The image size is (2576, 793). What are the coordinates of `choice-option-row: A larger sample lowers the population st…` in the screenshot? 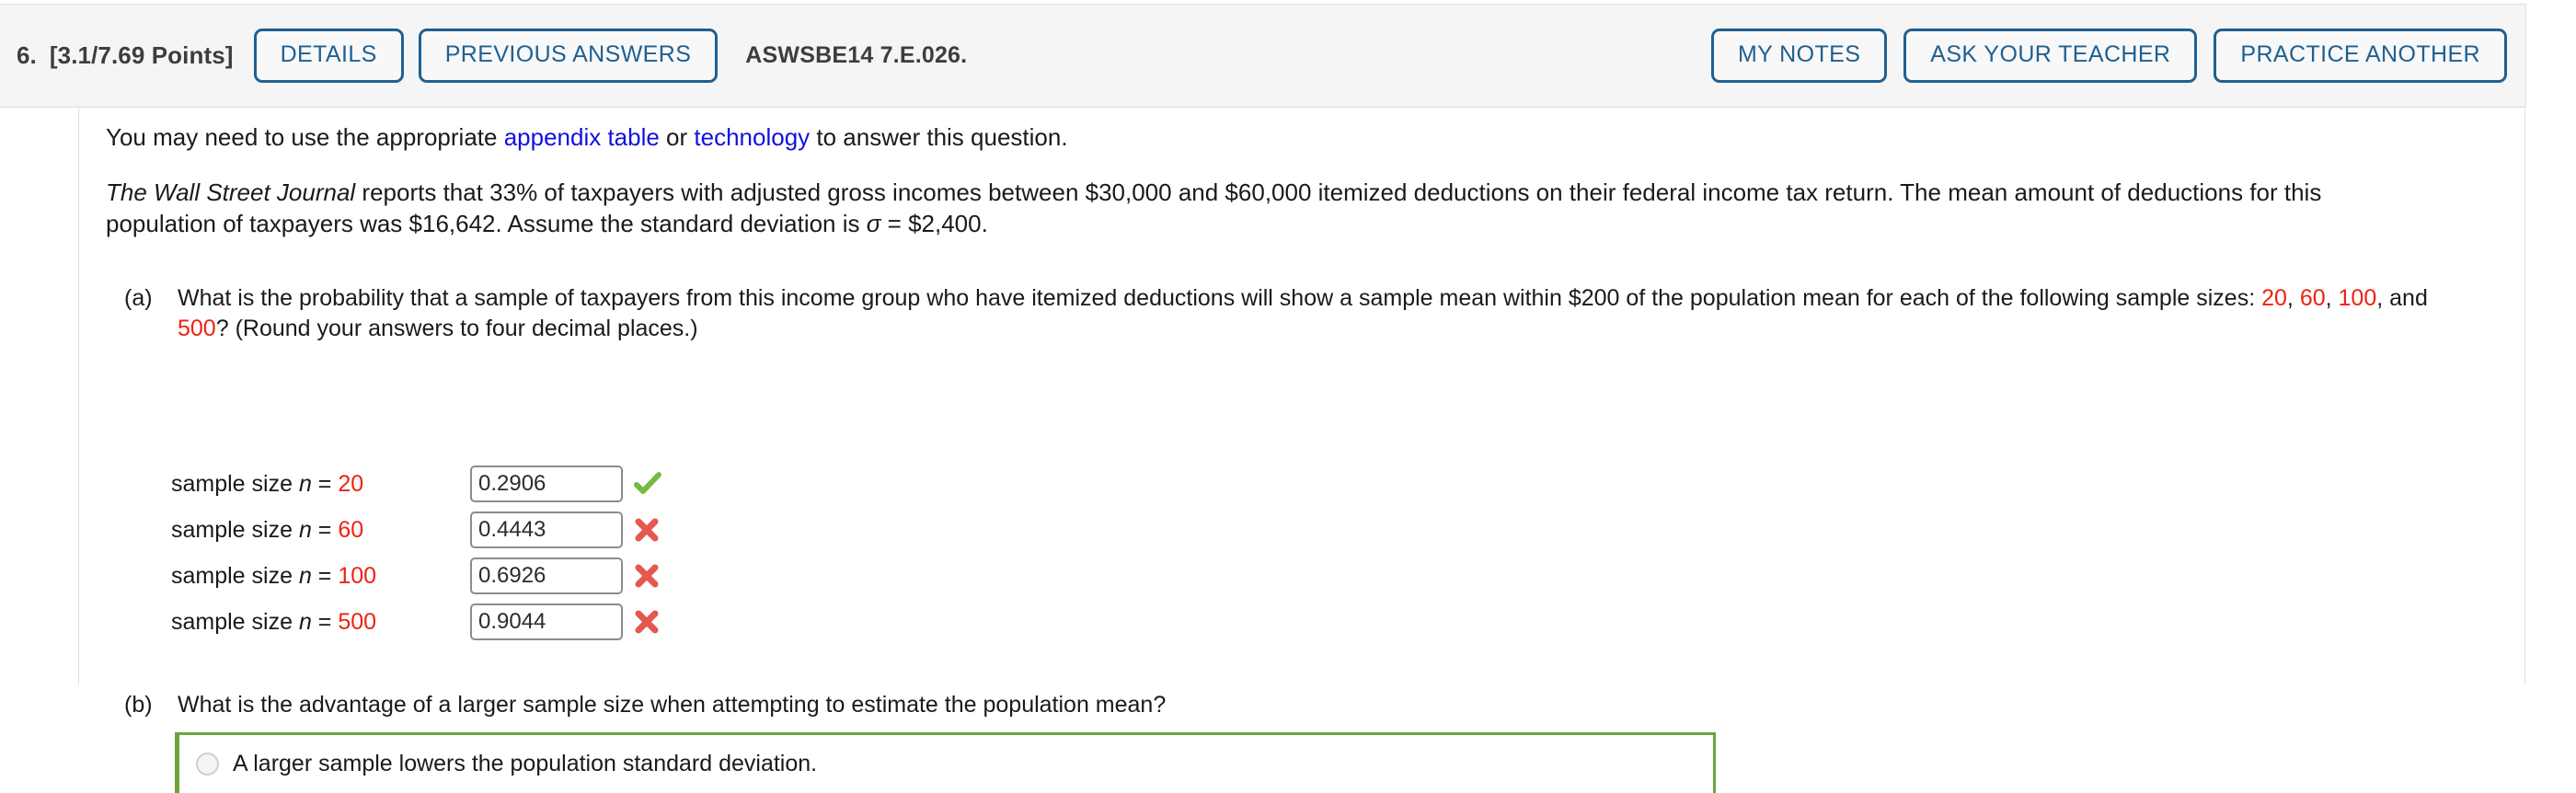 It's located at (945, 762).